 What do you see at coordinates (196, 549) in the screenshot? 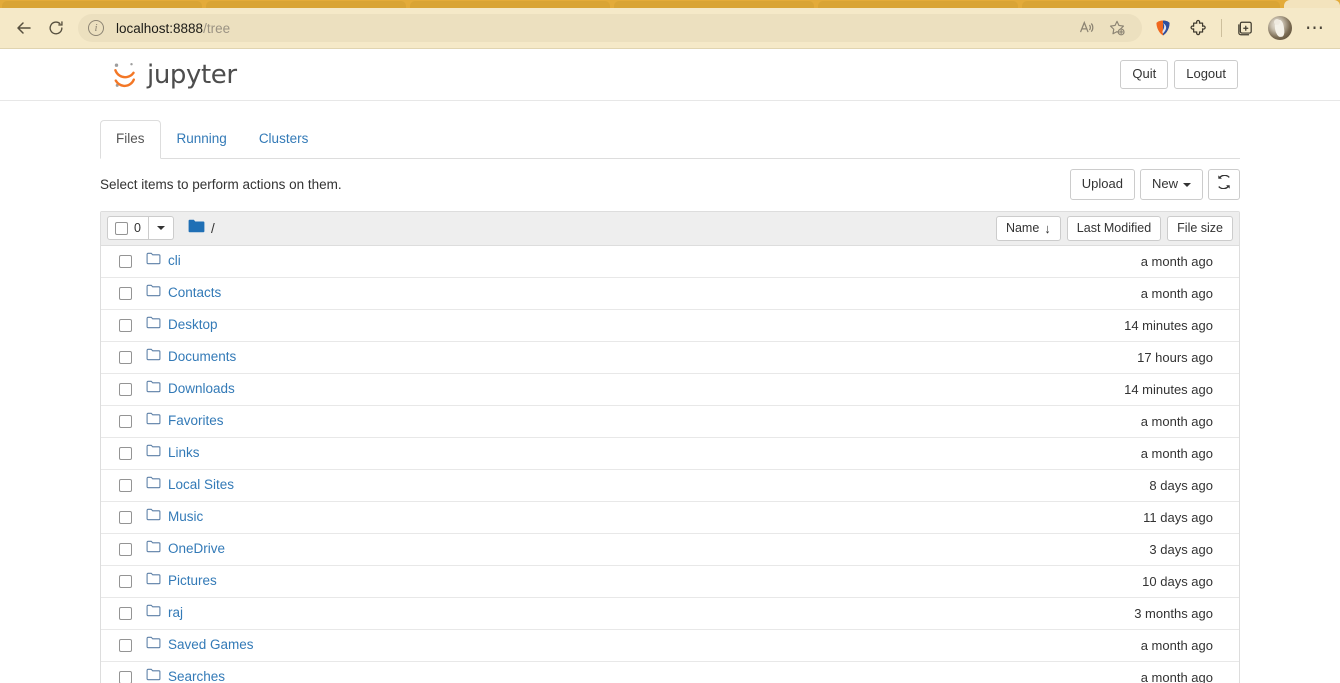
I see `file-link: OneDrive` at bounding box center [196, 549].